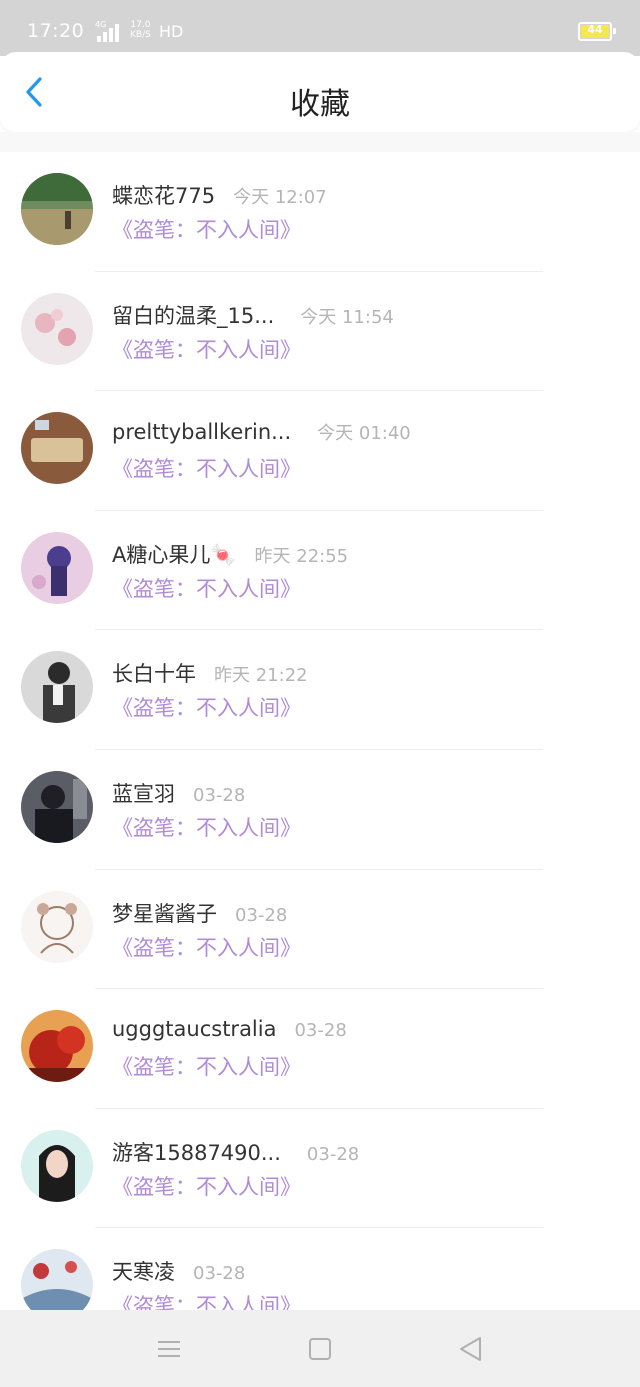  Describe the element at coordinates (320, 332) in the screenshot. I see `list-item: 留白的温柔_15... 今天 11:54 《盗笔：不入人间》` at that location.